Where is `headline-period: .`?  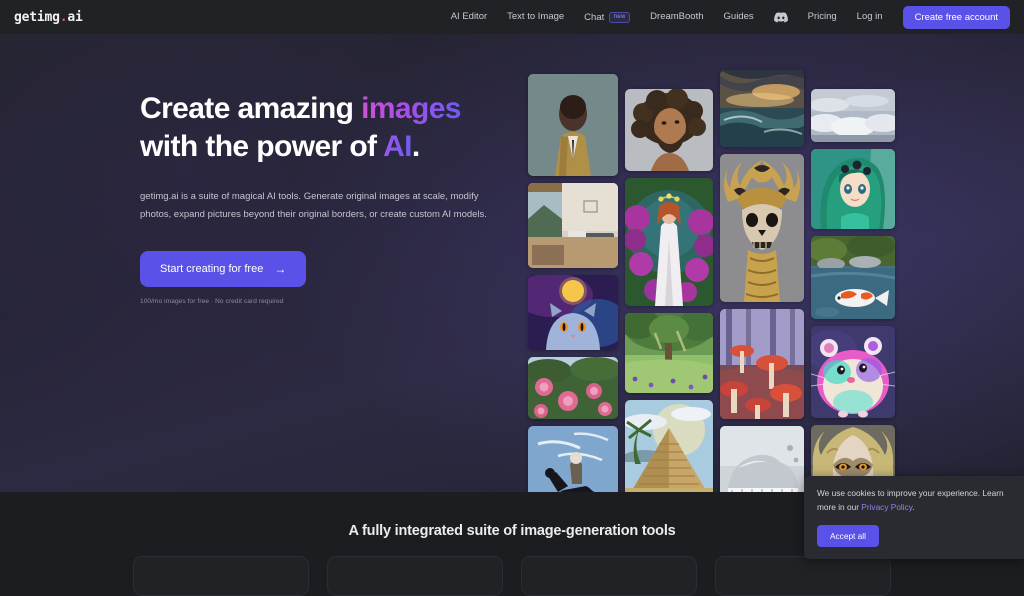
headline-period: . is located at coordinates (416, 146).